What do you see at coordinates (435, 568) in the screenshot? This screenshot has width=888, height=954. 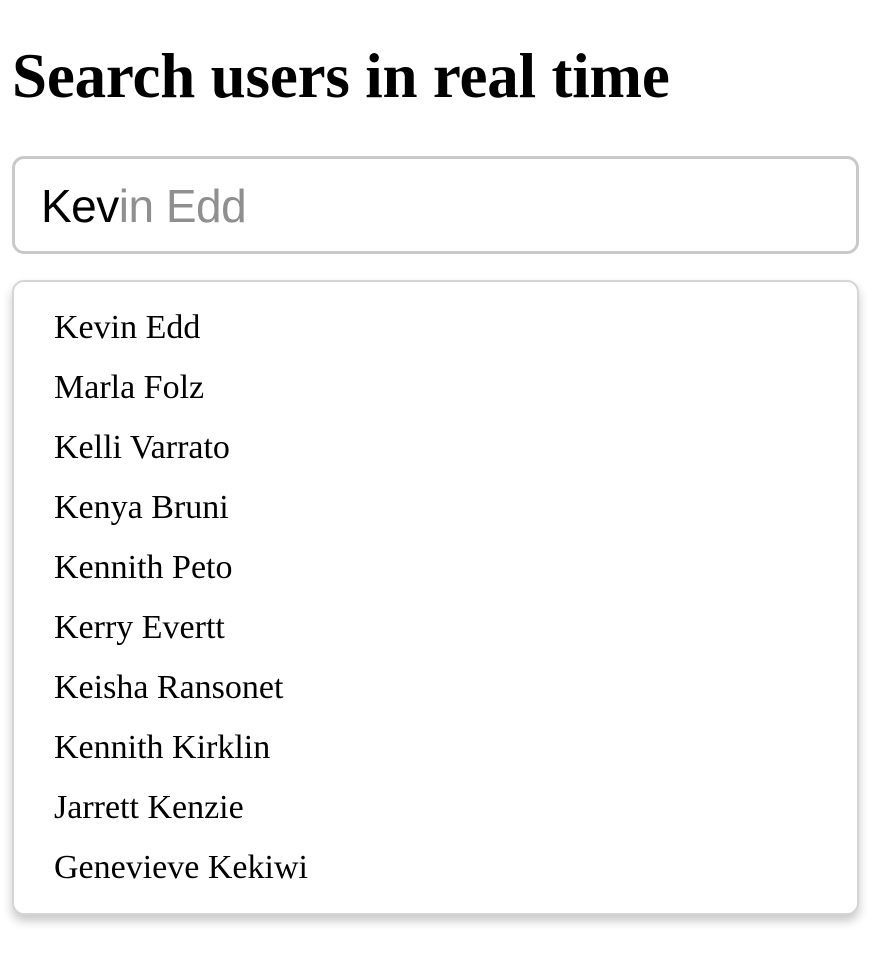 I see `result-item: Kennith Peto` at bounding box center [435, 568].